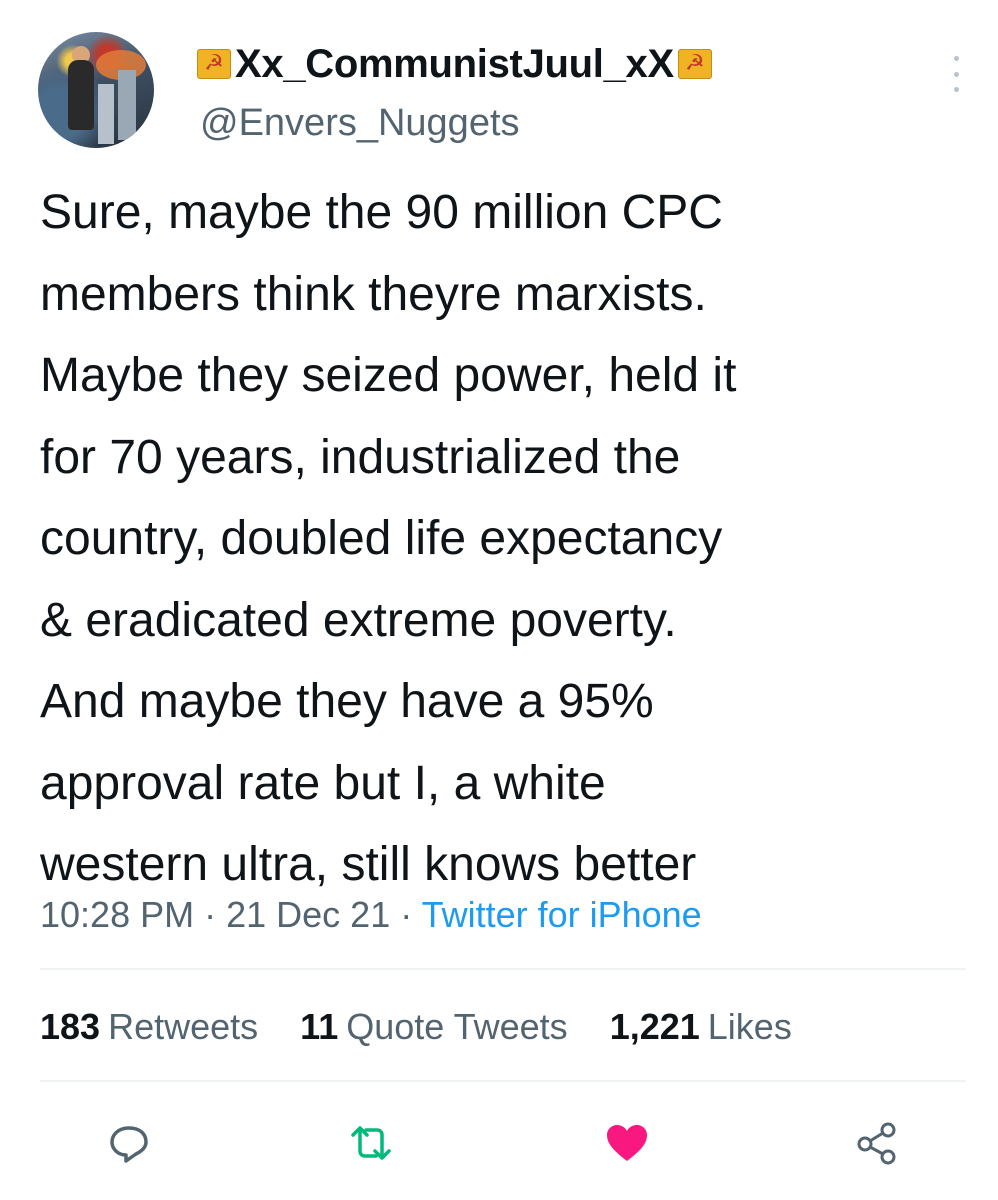 This screenshot has width=998, height=1200. Describe the element at coordinates (381, 212) in the screenshot. I see `tweet-text-line: Sure, maybe the 90 million CPC` at that location.